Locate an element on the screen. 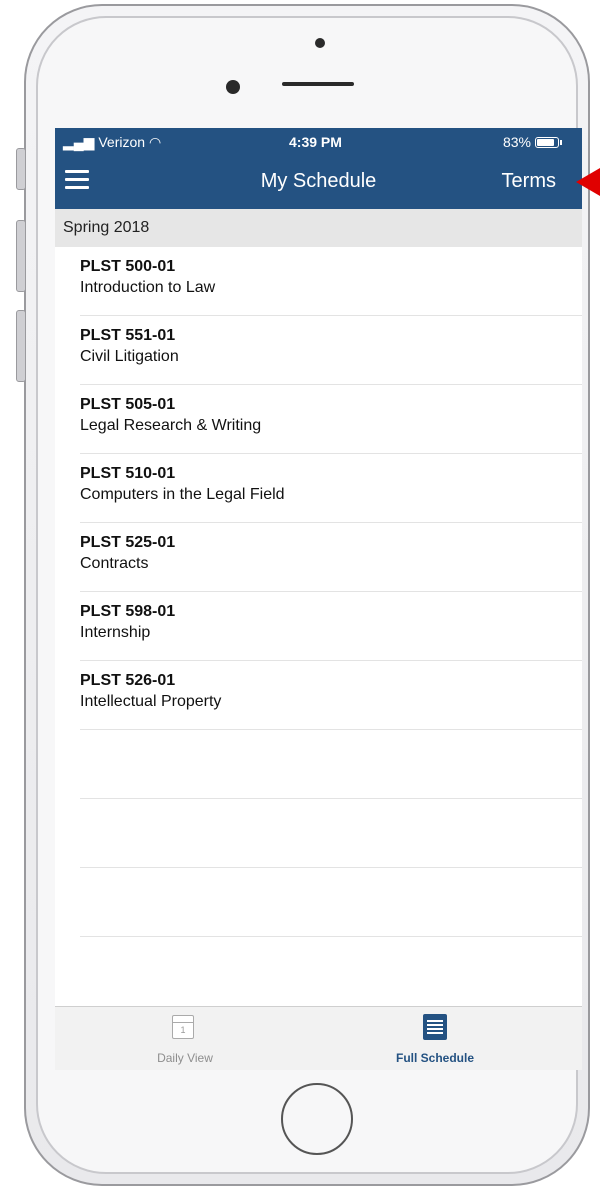 The width and height of the screenshot is (600, 1191). terms-button: Terms is located at coordinates (529, 181).